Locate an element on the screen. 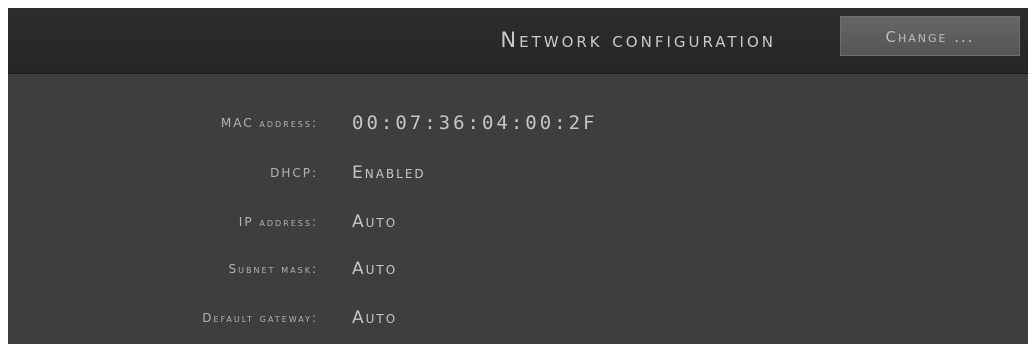  field-row-mac-address: MAC address: 00:07:36:04:00:2F is located at coordinates (518, 123).